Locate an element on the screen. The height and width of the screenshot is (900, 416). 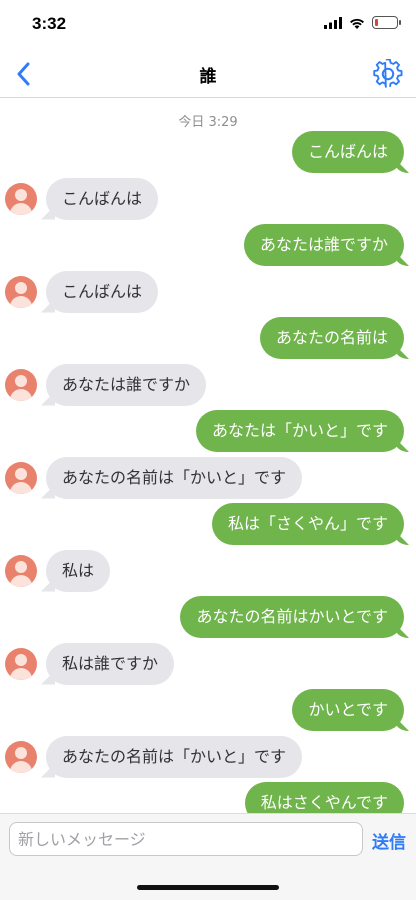
outgoing-message-bubble: 私はさくやんです is located at coordinates (324, 797).